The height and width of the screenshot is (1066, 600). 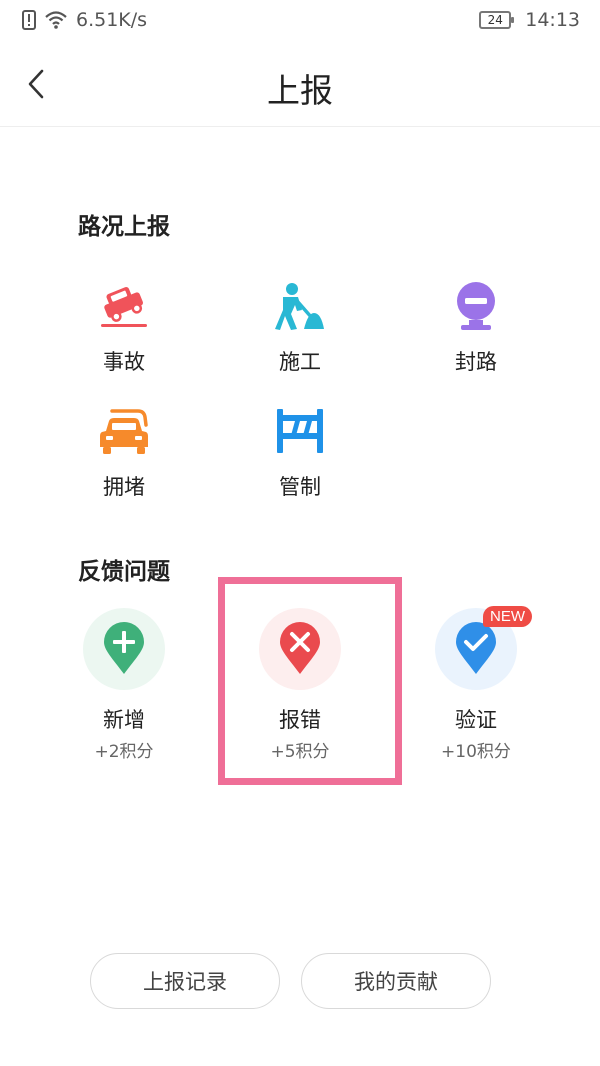 What do you see at coordinates (185, 981) in the screenshot?
I see `report-records-button: 上报记录` at bounding box center [185, 981].